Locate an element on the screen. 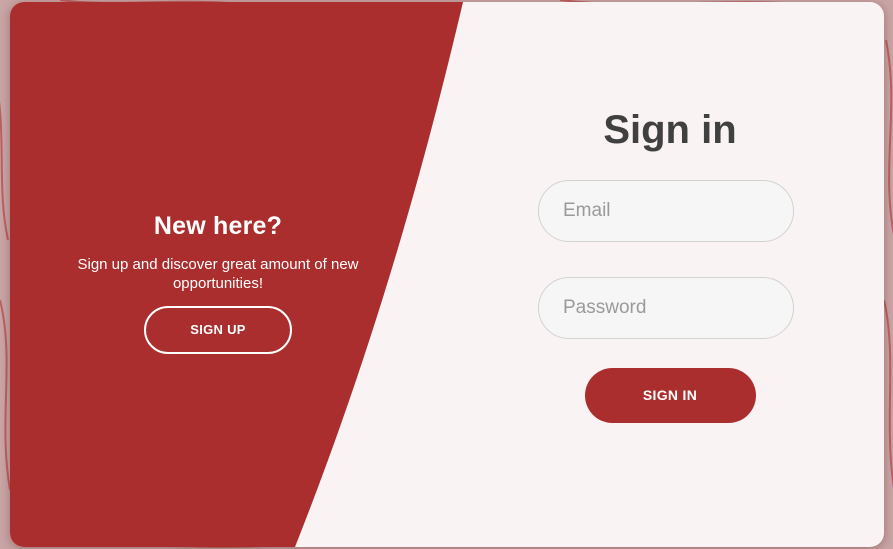  password-field is located at coordinates (666, 308).